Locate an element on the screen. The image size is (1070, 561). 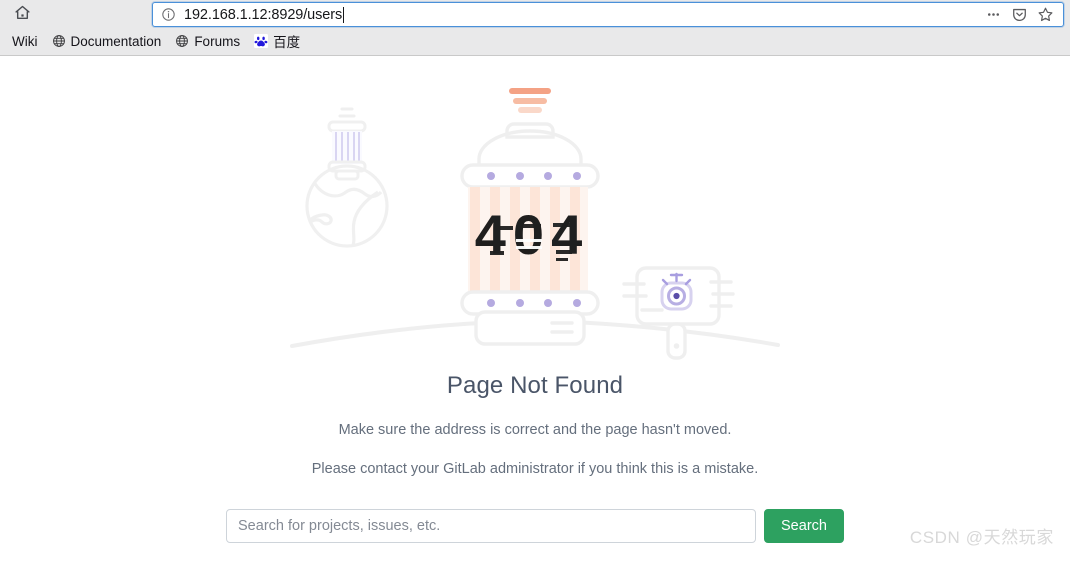
bookmark-star-icon is located at coordinates (1045, 14).